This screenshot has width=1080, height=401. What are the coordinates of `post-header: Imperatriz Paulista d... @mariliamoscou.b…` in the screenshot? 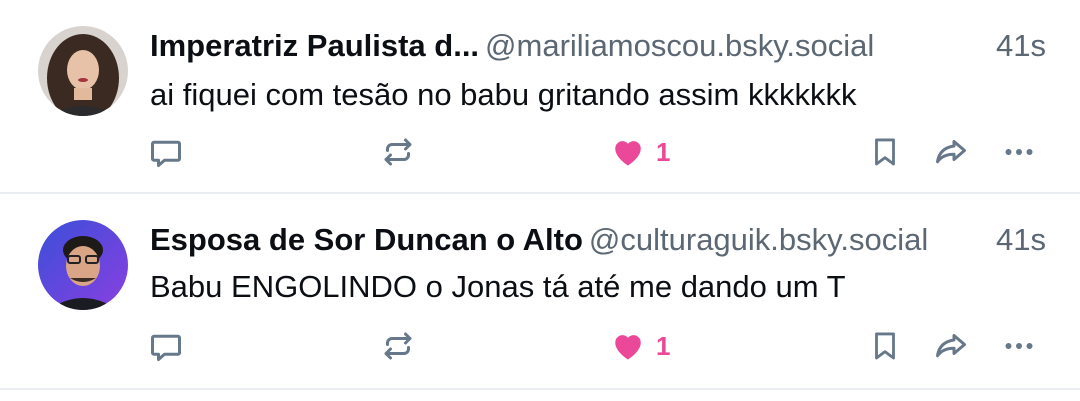 It's located at (600, 46).